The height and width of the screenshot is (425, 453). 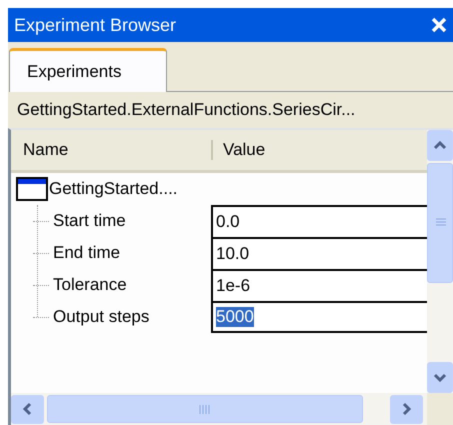 I want to click on vertical-scrollbar, so click(x=440, y=261).